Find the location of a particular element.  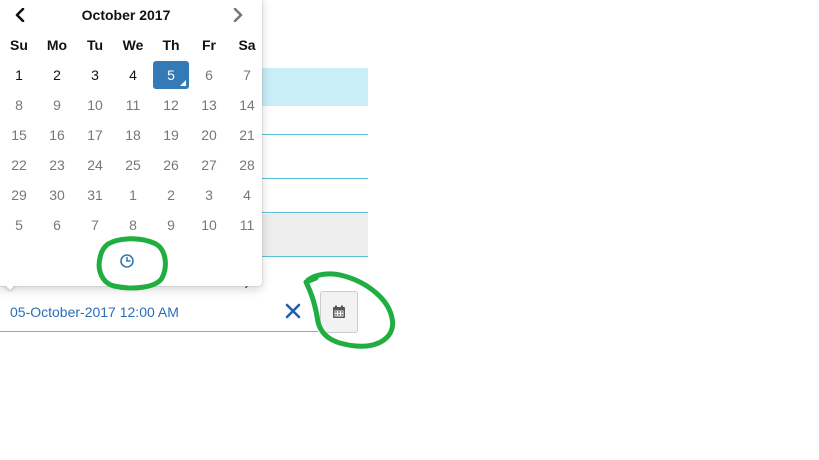

clock-icon is located at coordinates (127, 261).